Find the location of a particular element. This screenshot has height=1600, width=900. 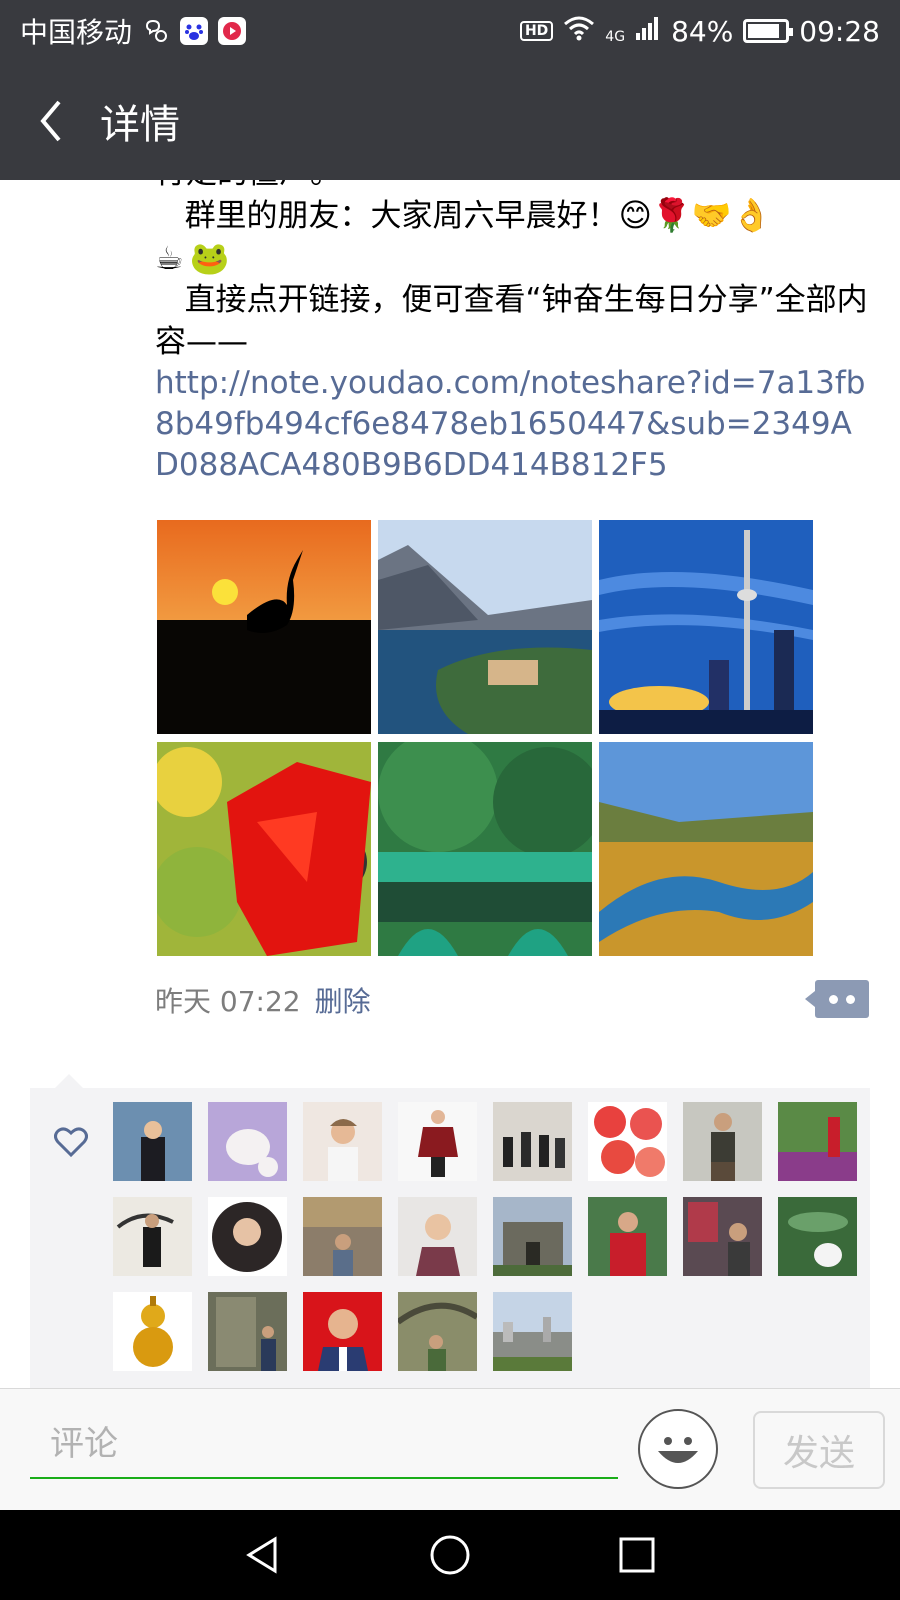

avatar-man-temple is located at coordinates (722, 1236).